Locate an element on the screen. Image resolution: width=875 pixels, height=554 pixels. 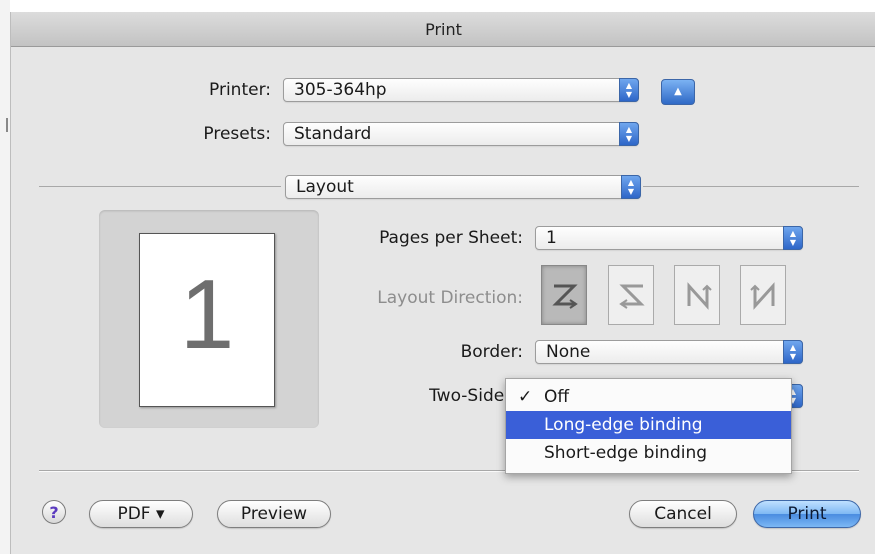
printer-popup: 305-364hp ▲ ▼ is located at coordinates (461, 90).